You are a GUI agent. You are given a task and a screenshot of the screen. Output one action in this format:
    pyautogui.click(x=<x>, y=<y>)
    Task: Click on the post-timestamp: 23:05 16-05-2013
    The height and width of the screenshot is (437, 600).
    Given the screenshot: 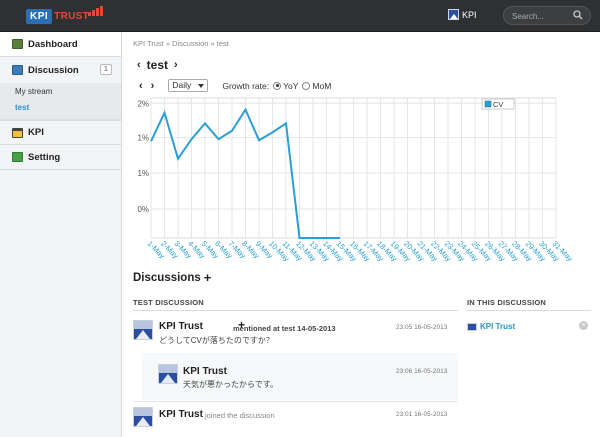 What is the action you would take?
    pyautogui.click(x=422, y=327)
    